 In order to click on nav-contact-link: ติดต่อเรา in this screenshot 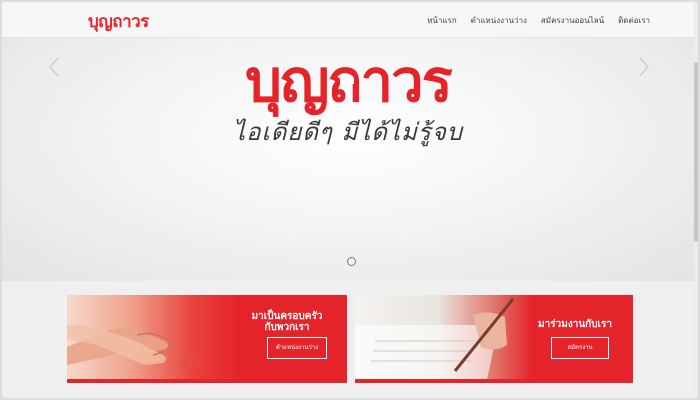, I will do `click(634, 20)`.